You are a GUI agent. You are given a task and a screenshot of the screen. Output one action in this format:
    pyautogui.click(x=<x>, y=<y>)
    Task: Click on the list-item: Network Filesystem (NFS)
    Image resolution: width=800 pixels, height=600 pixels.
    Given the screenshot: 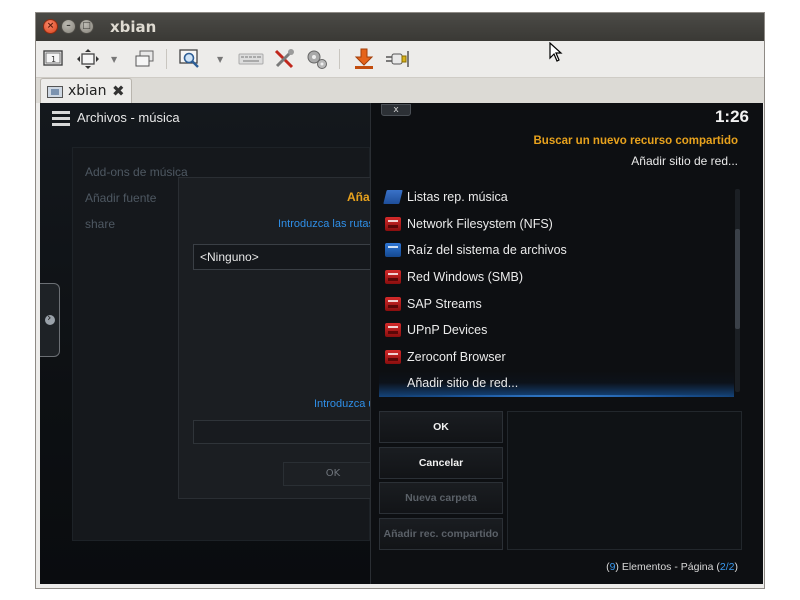 What is the action you would take?
    pyautogui.click(x=556, y=225)
    